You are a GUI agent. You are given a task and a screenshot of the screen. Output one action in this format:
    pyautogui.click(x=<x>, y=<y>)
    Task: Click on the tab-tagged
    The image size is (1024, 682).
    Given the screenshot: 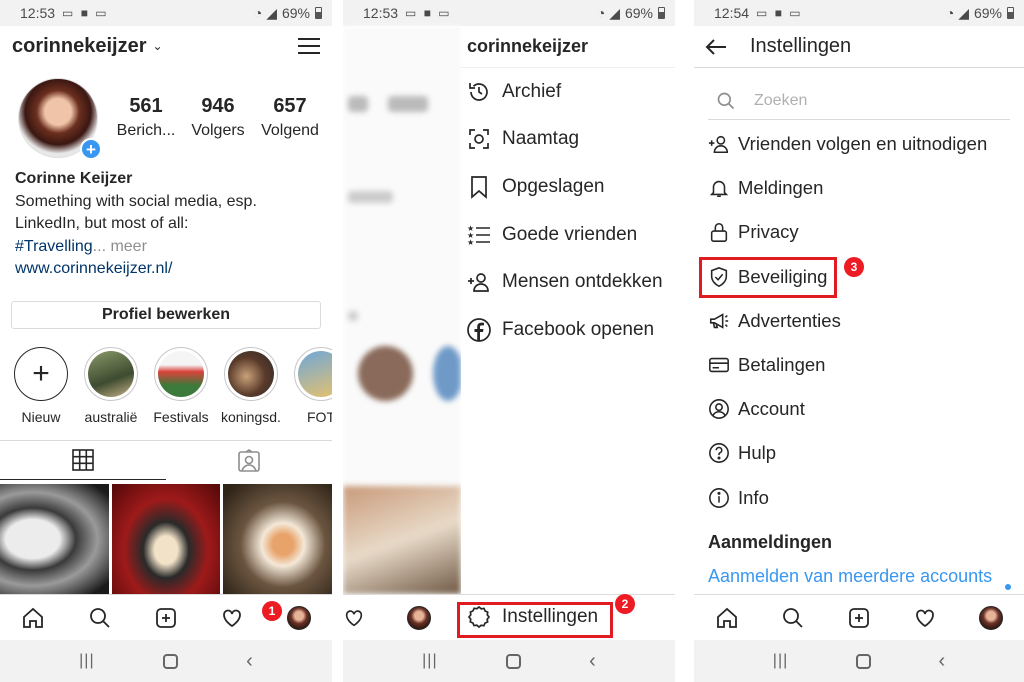 What is the action you would take?
    pyautogui.click(x=249, y=460)
    